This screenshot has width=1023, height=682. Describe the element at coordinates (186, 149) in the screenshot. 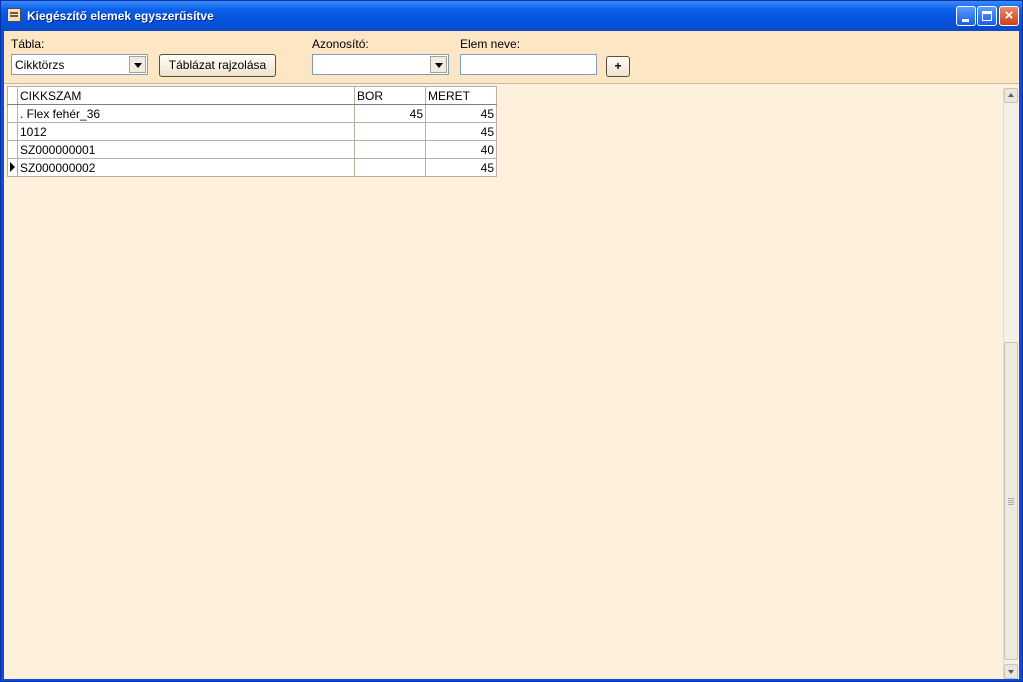

I see `cell-cikkszam: SZ000000001` at that location.